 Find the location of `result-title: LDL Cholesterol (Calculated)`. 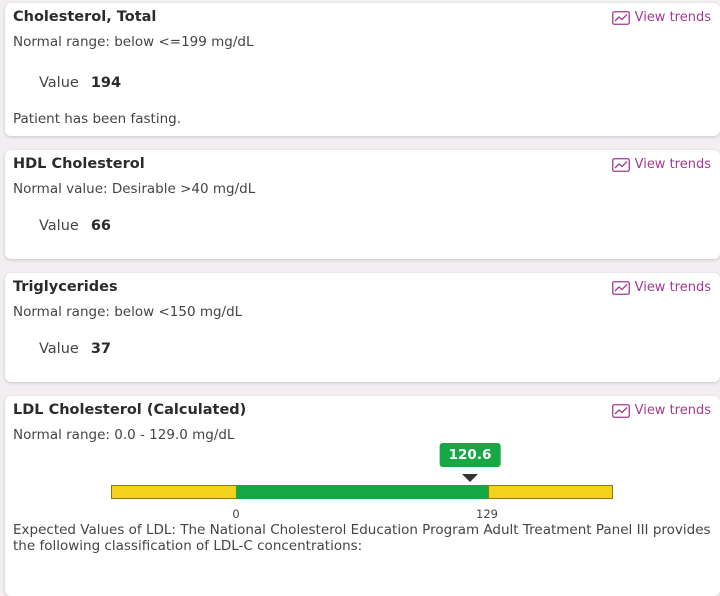

result-title: LDL Cholesterol (Calculated) is located at coordinates (130, 410).